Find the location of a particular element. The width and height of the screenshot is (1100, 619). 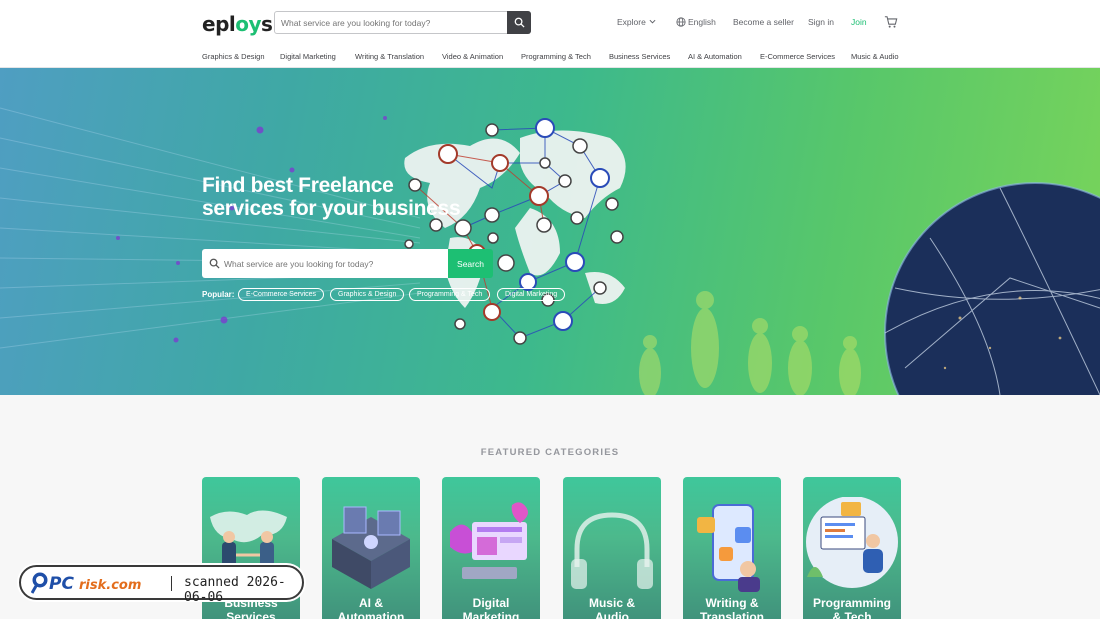

featured-categories-title: FEATURED CATEGORIES is located at coordinates (550, 452).